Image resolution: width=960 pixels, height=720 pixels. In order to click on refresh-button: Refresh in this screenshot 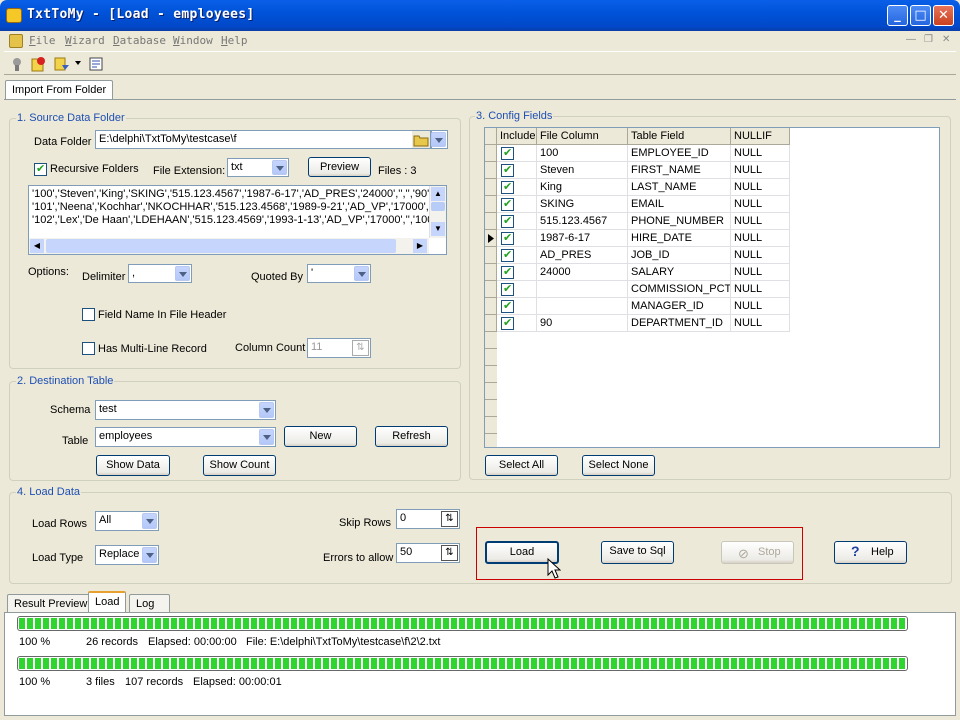, I will do `click(411, 436)`.